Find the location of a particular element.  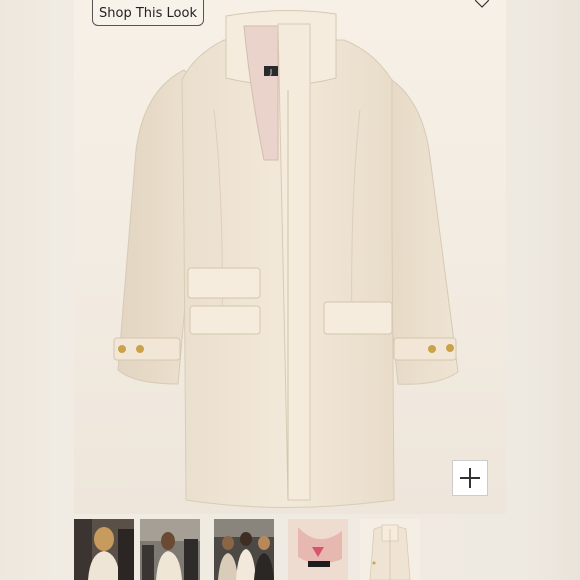

shop-this-look-label: Shop This Look is located at coordinates (148, 13).